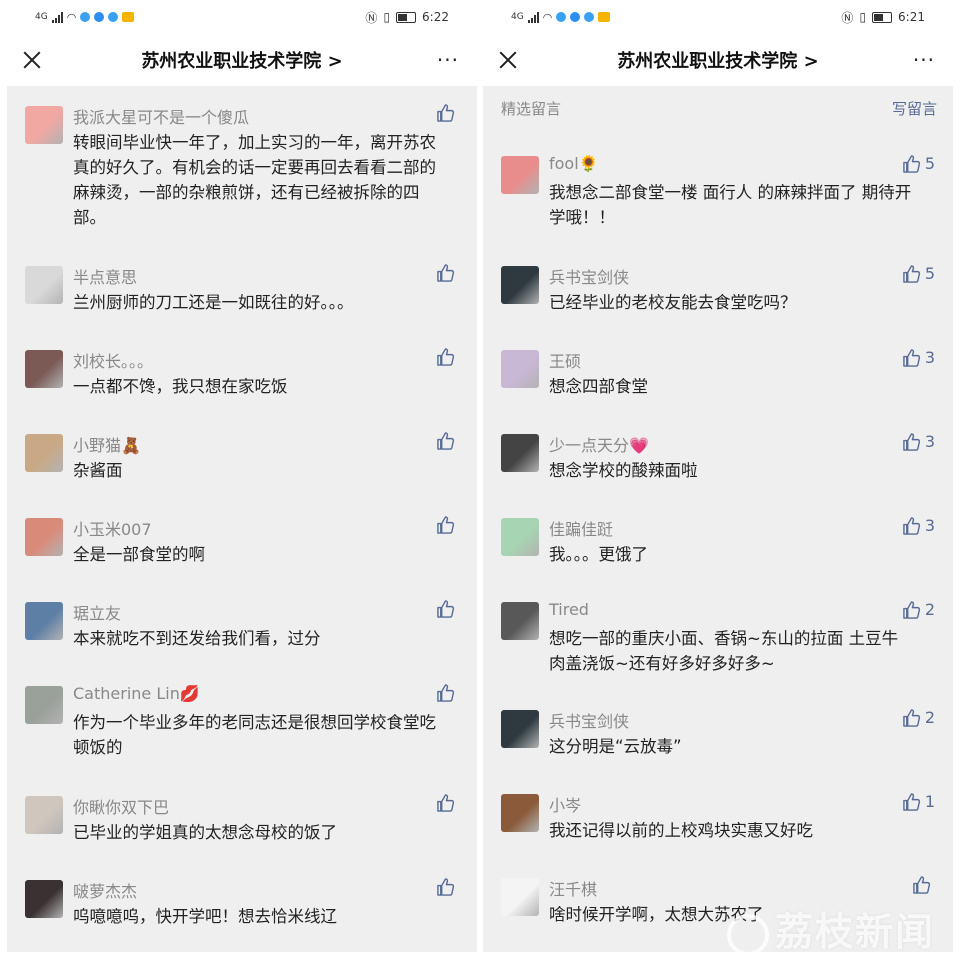 This screenshot has width=960, height=960. Describe the element at coordinates (197, 638) in the screenshot. I see `comment-text: 本来就吃不到还发给我们看，过分` at that location.